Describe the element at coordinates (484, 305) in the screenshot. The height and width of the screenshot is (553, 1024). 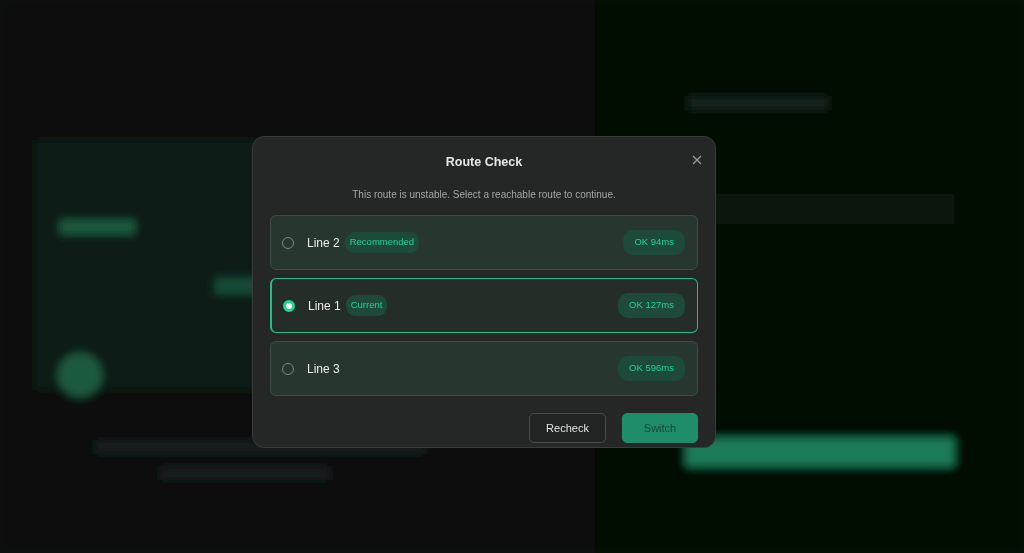
I see `route-option: Line 1 Current OK 127ms` at that location.